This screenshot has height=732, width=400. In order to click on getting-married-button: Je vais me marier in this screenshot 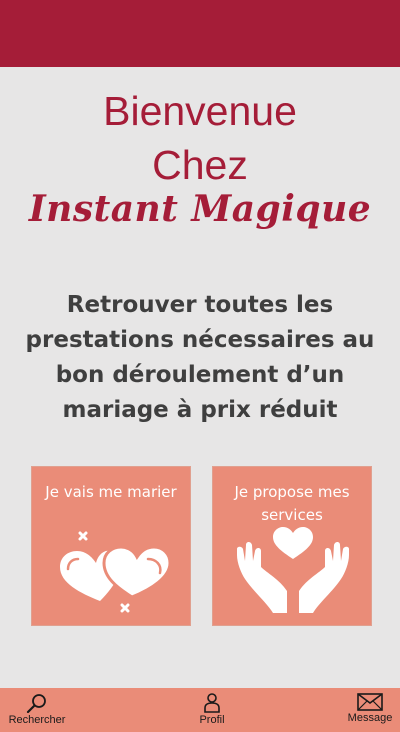, I will do `click(111, 546)`.